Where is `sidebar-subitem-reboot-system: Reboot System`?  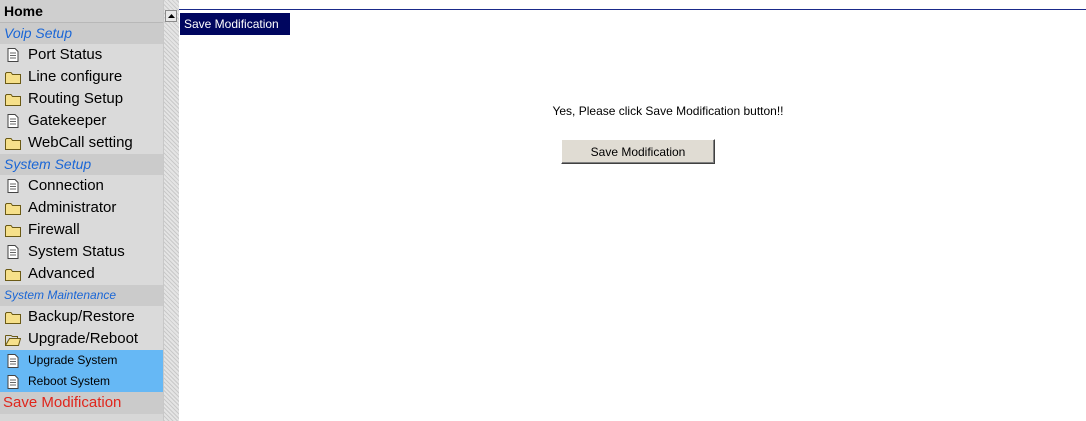
sidebar-subitem-reboot-system: Reboot System is located at coordinates (81, 381).